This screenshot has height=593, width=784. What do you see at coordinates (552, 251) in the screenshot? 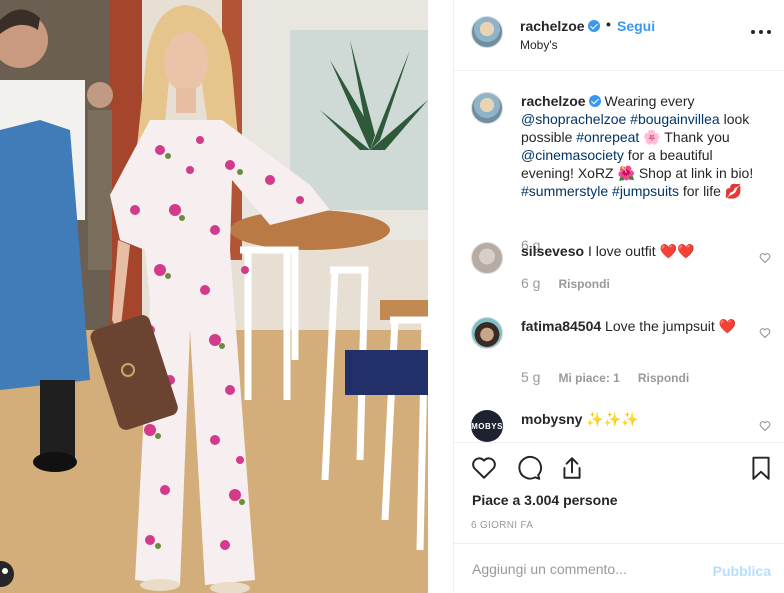
I see `commenter-username: silseveso` at bounding box center [552, 251].